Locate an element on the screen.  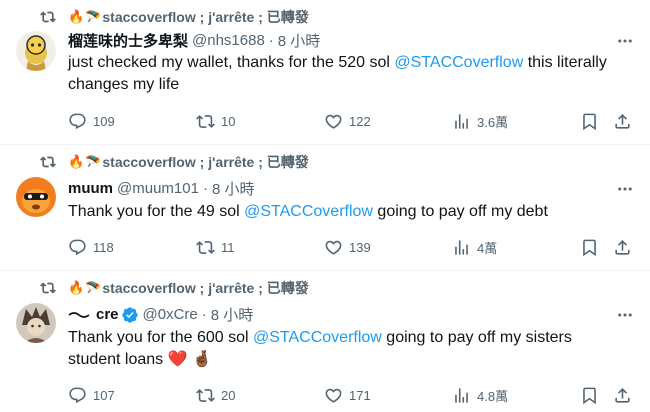
user-handle: @nhs1688 is located at coordinates (228, 40).